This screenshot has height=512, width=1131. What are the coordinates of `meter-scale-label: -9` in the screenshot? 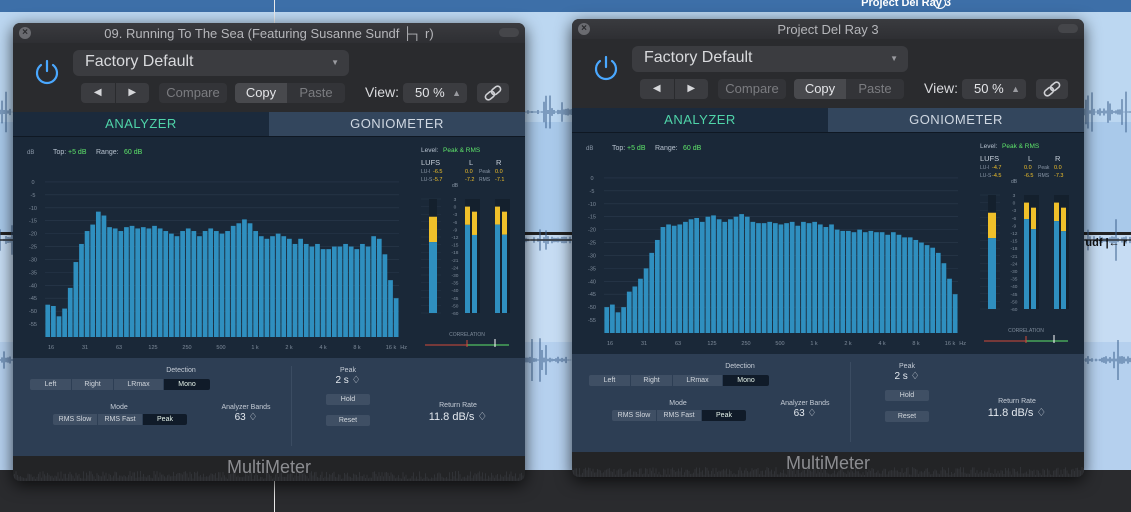 It's located at (455, 230).